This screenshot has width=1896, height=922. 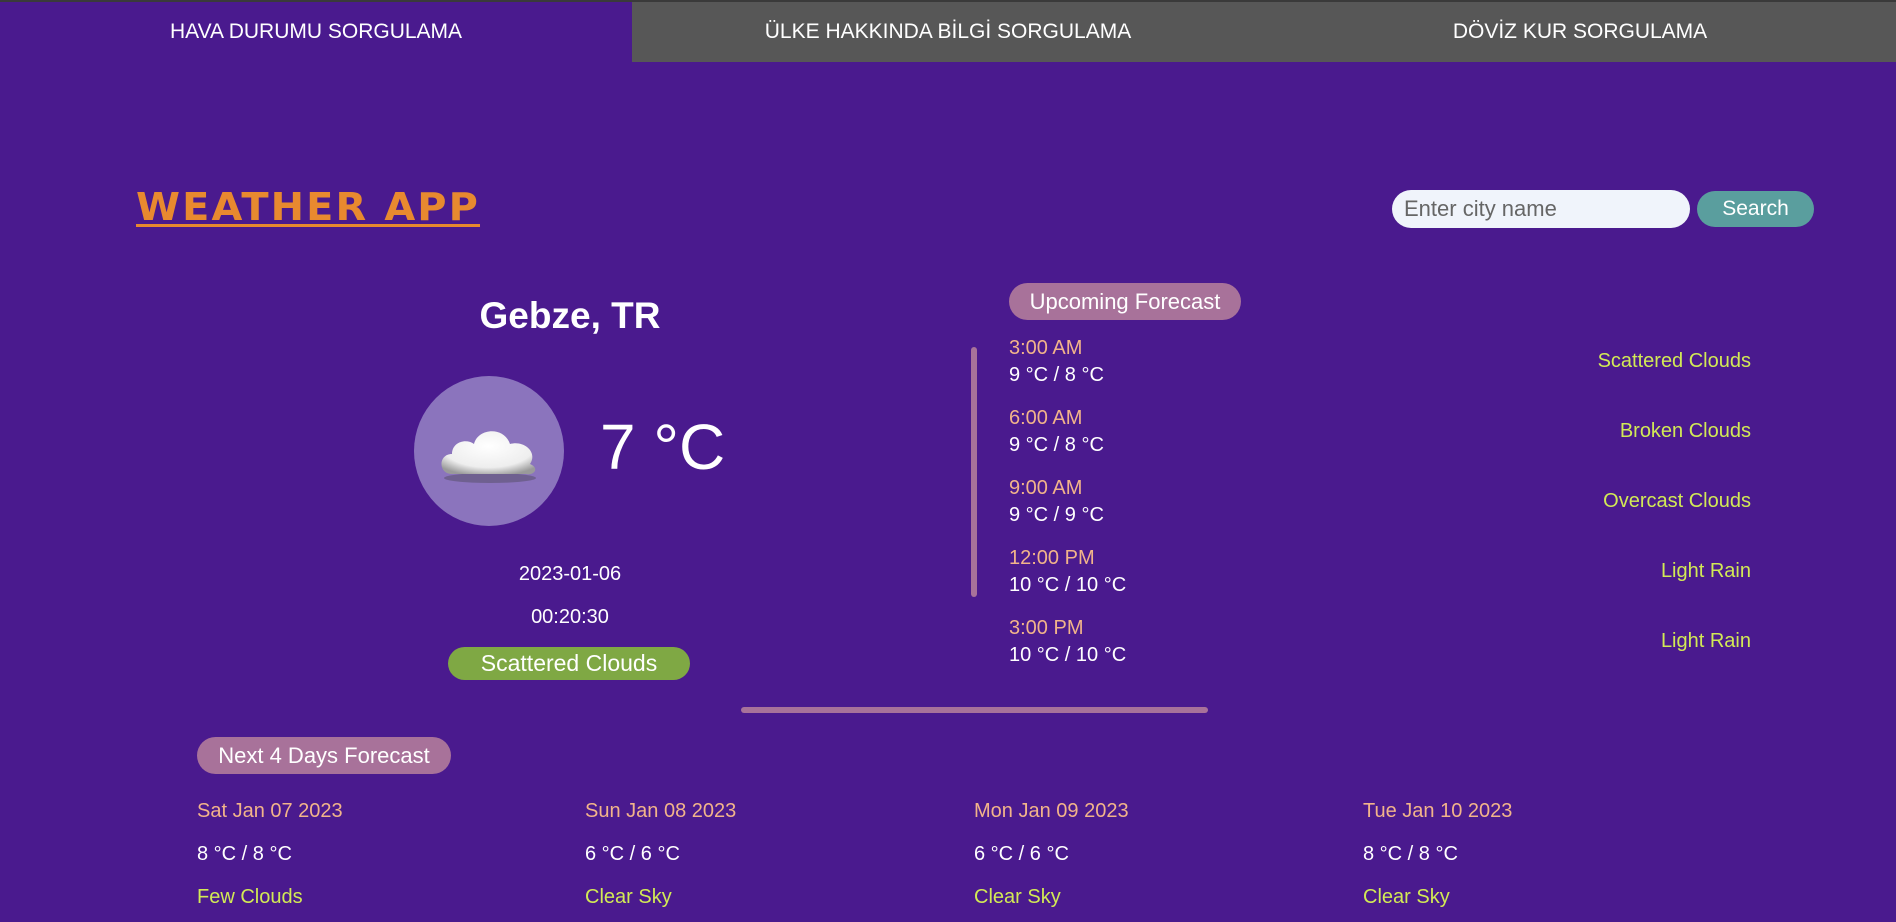 What do you see at coordinates (1380, 370) in the screenshot?
I see `list-item: 3:00 AM 9 °C / 8 °C Scattered Clouds` at bounding box center [1380, 370].